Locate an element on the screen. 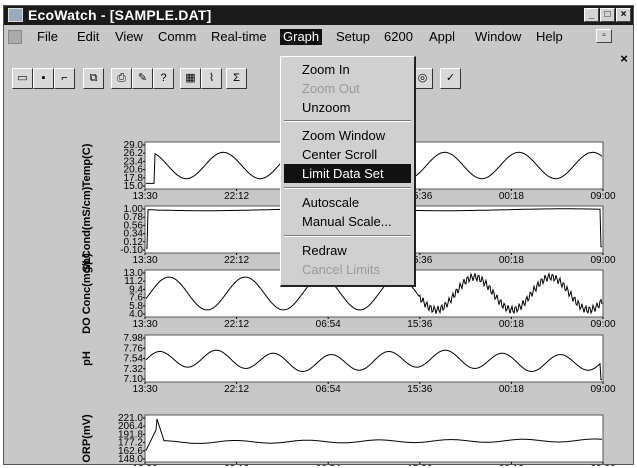 Image resolution: width=637 pixels, height=468 pixels. report-icon: ✓ is located at coordinates (450, 78).